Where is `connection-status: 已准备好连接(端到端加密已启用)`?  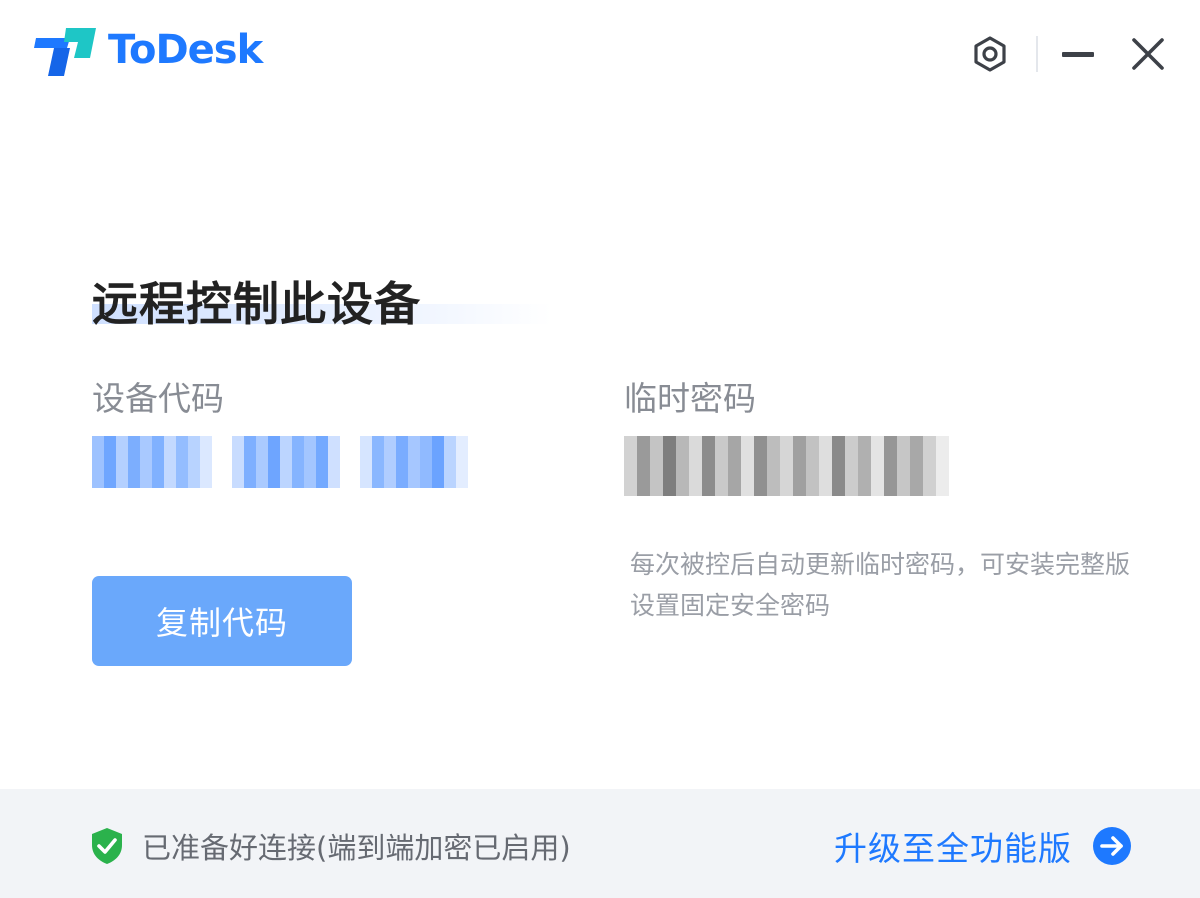
connection-status: 已准备好连接(端到端加密已启用) is located at coordinates (330, 846).